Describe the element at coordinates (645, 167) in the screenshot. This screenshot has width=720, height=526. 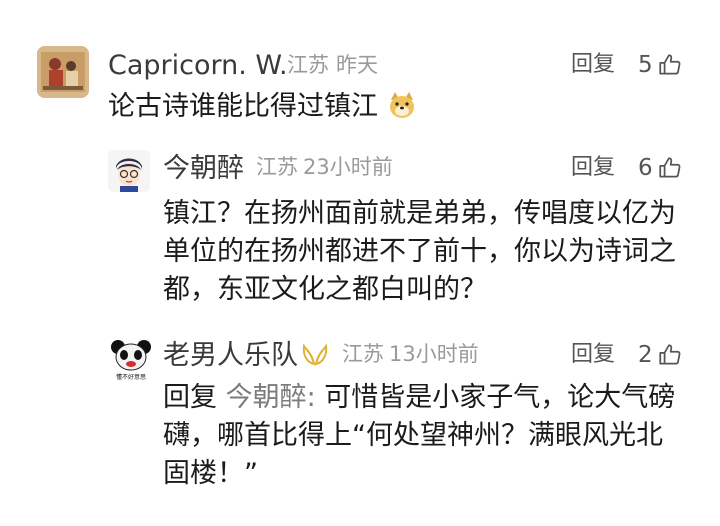
I see `like-count: 6` at that location.